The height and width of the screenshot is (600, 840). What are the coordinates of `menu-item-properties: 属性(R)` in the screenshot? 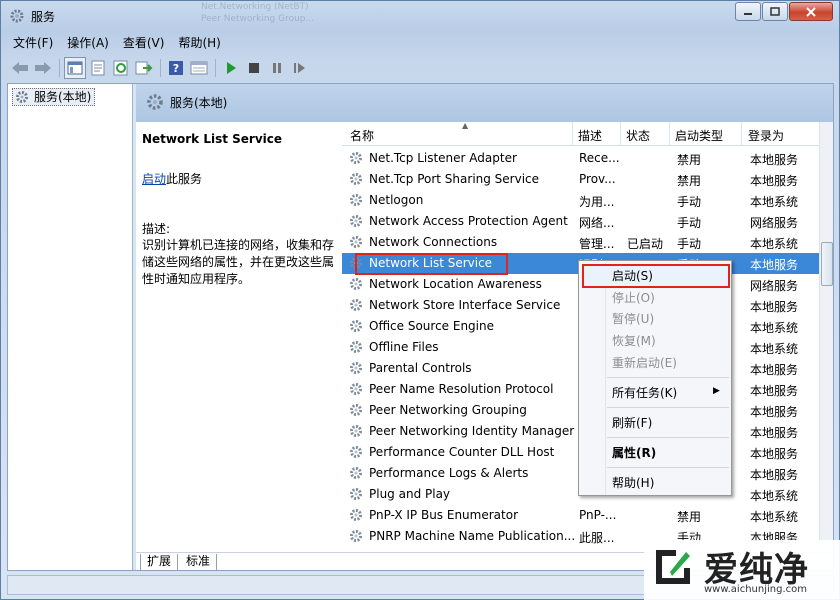 It's located at (634, 453).